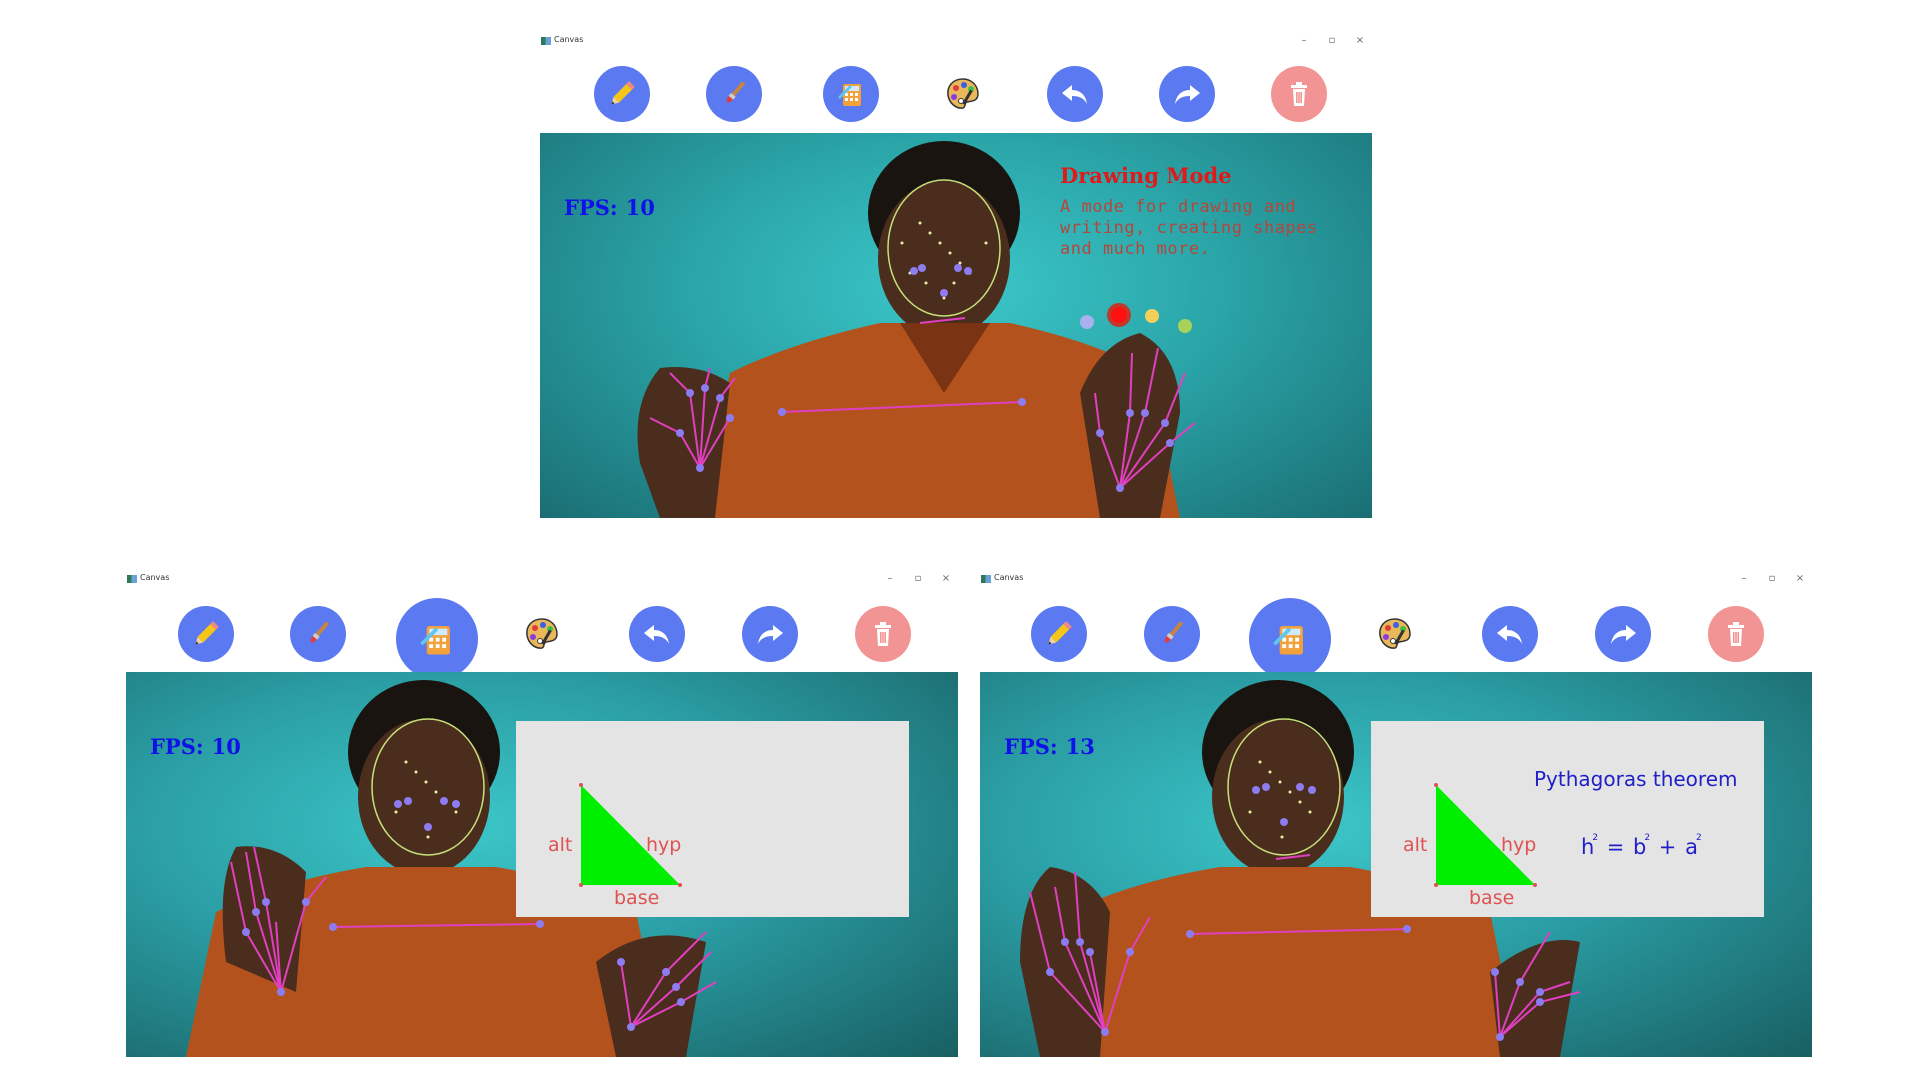 The image size is (1920, 1080). I want to click on color-dot-red-selected, so click(1119, 315).